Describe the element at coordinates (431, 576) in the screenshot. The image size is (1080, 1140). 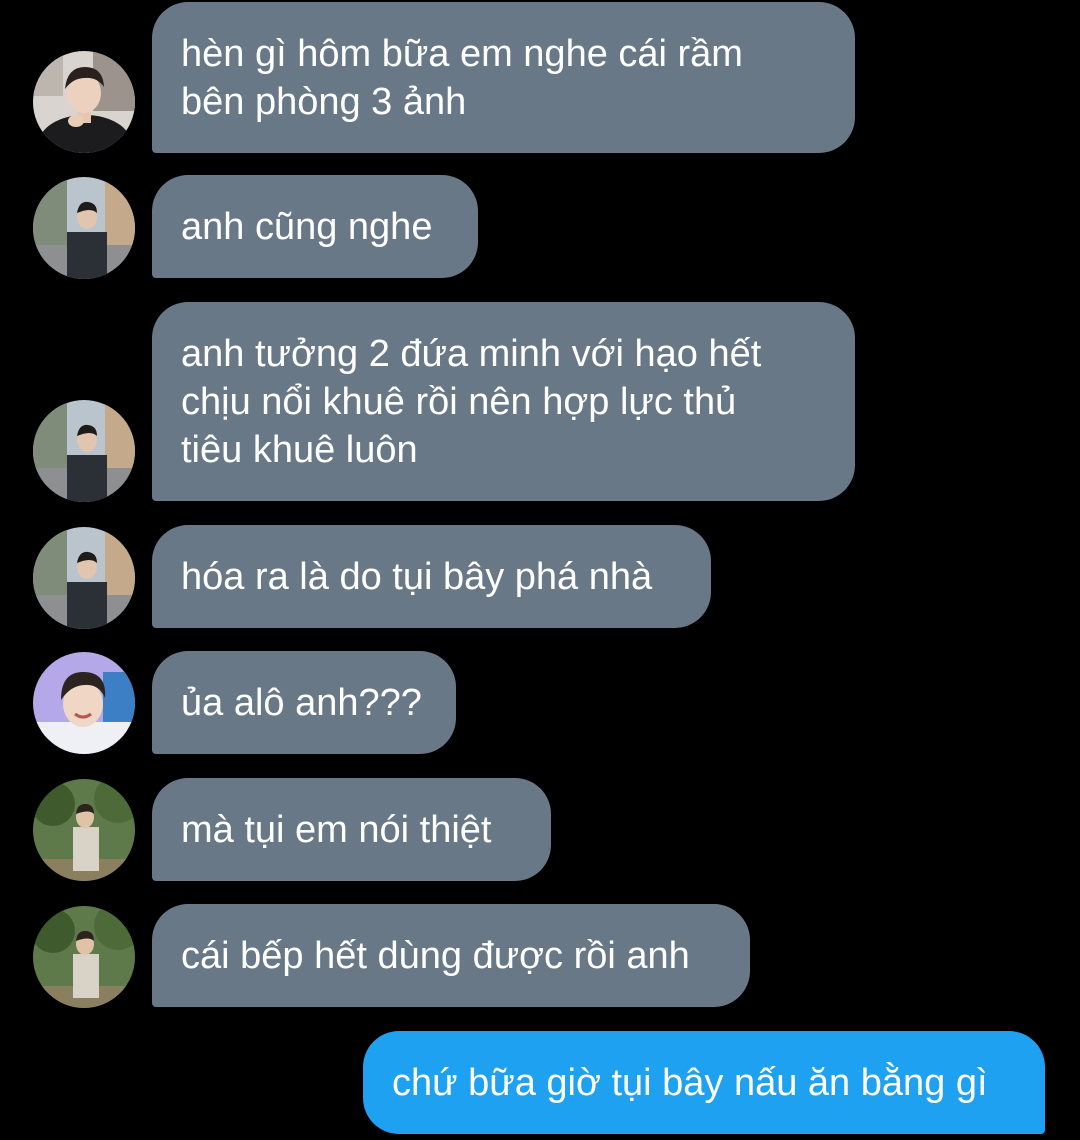
I see `message-bubble: hóa ra là do tụi bây phá nhà` at that location.